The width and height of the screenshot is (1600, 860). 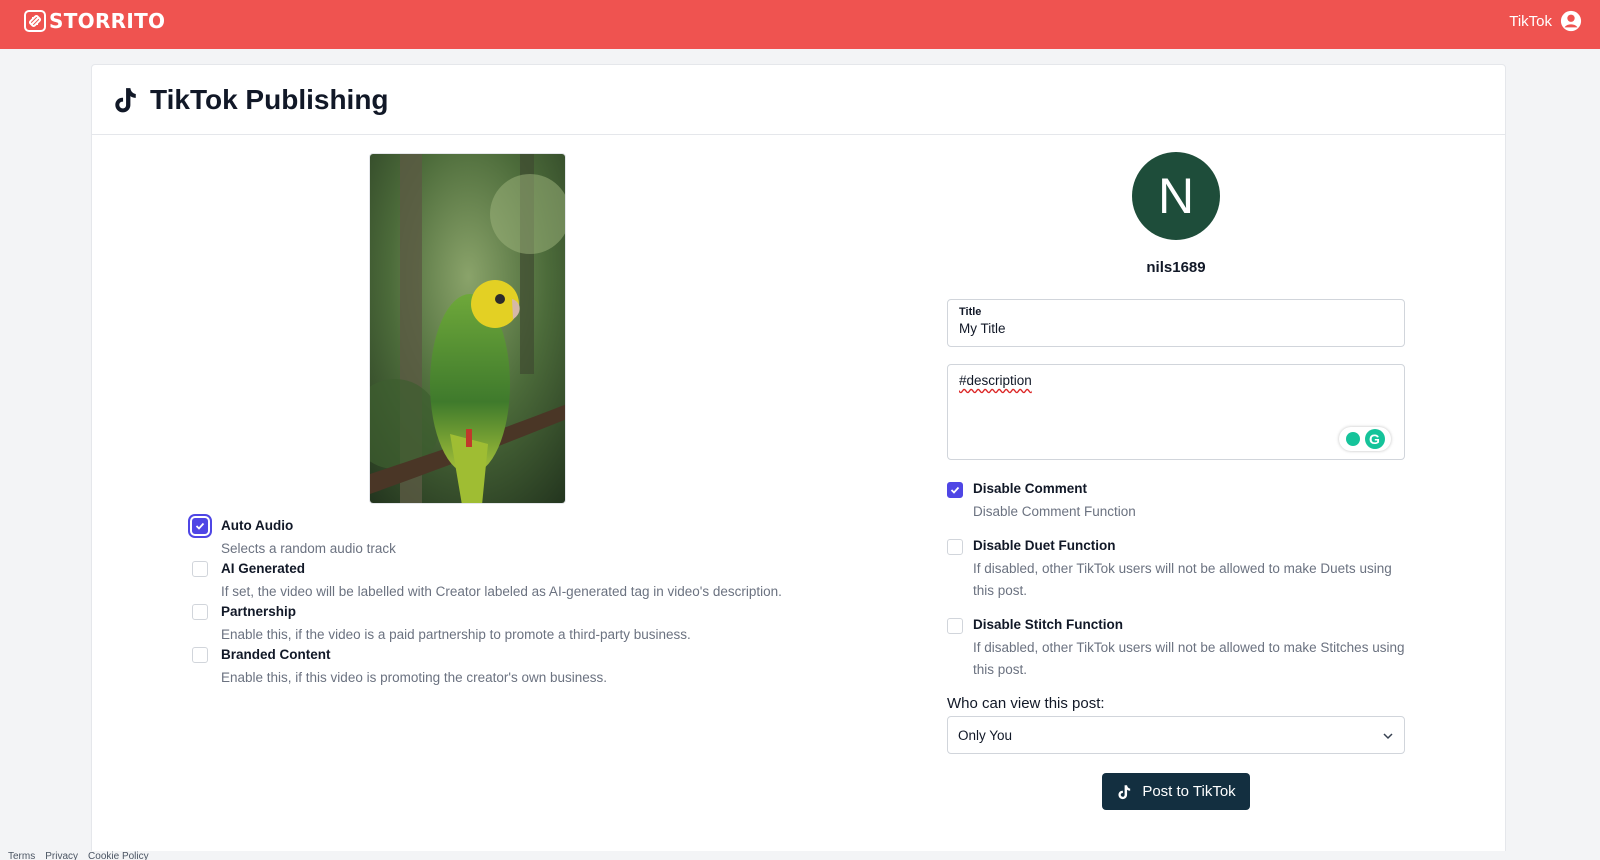 I want to click on video-preview, so click(x=467, y=328).